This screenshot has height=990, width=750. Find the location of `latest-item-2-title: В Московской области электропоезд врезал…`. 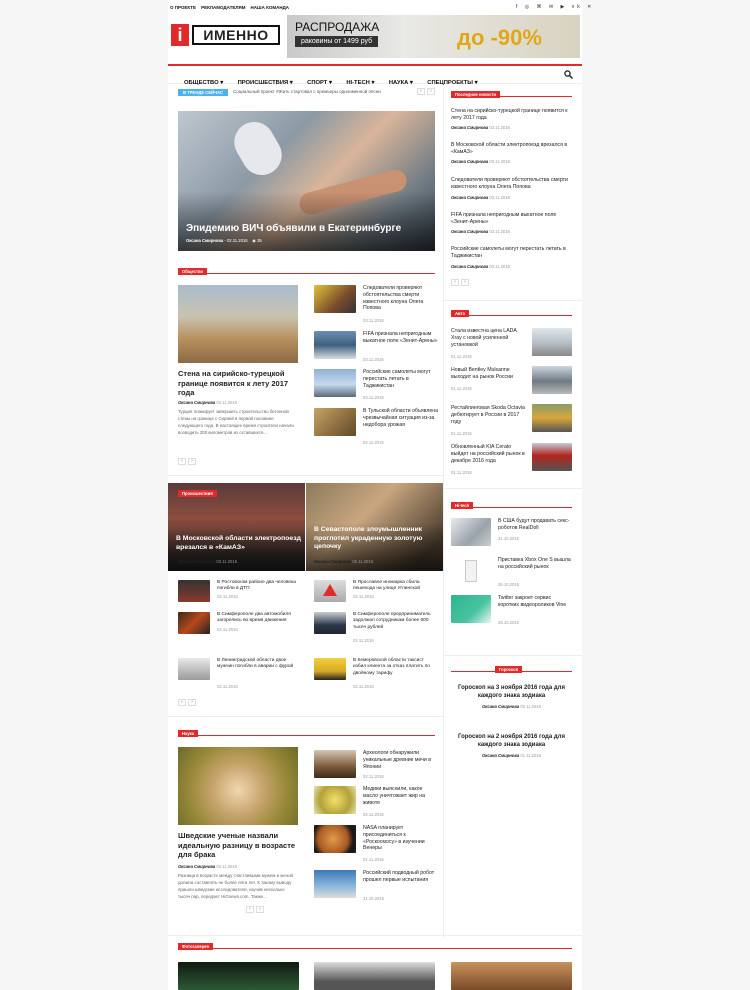

latest-item-2-title: В Московской области электропоезд врезал… is located at coordinates (511, 149).